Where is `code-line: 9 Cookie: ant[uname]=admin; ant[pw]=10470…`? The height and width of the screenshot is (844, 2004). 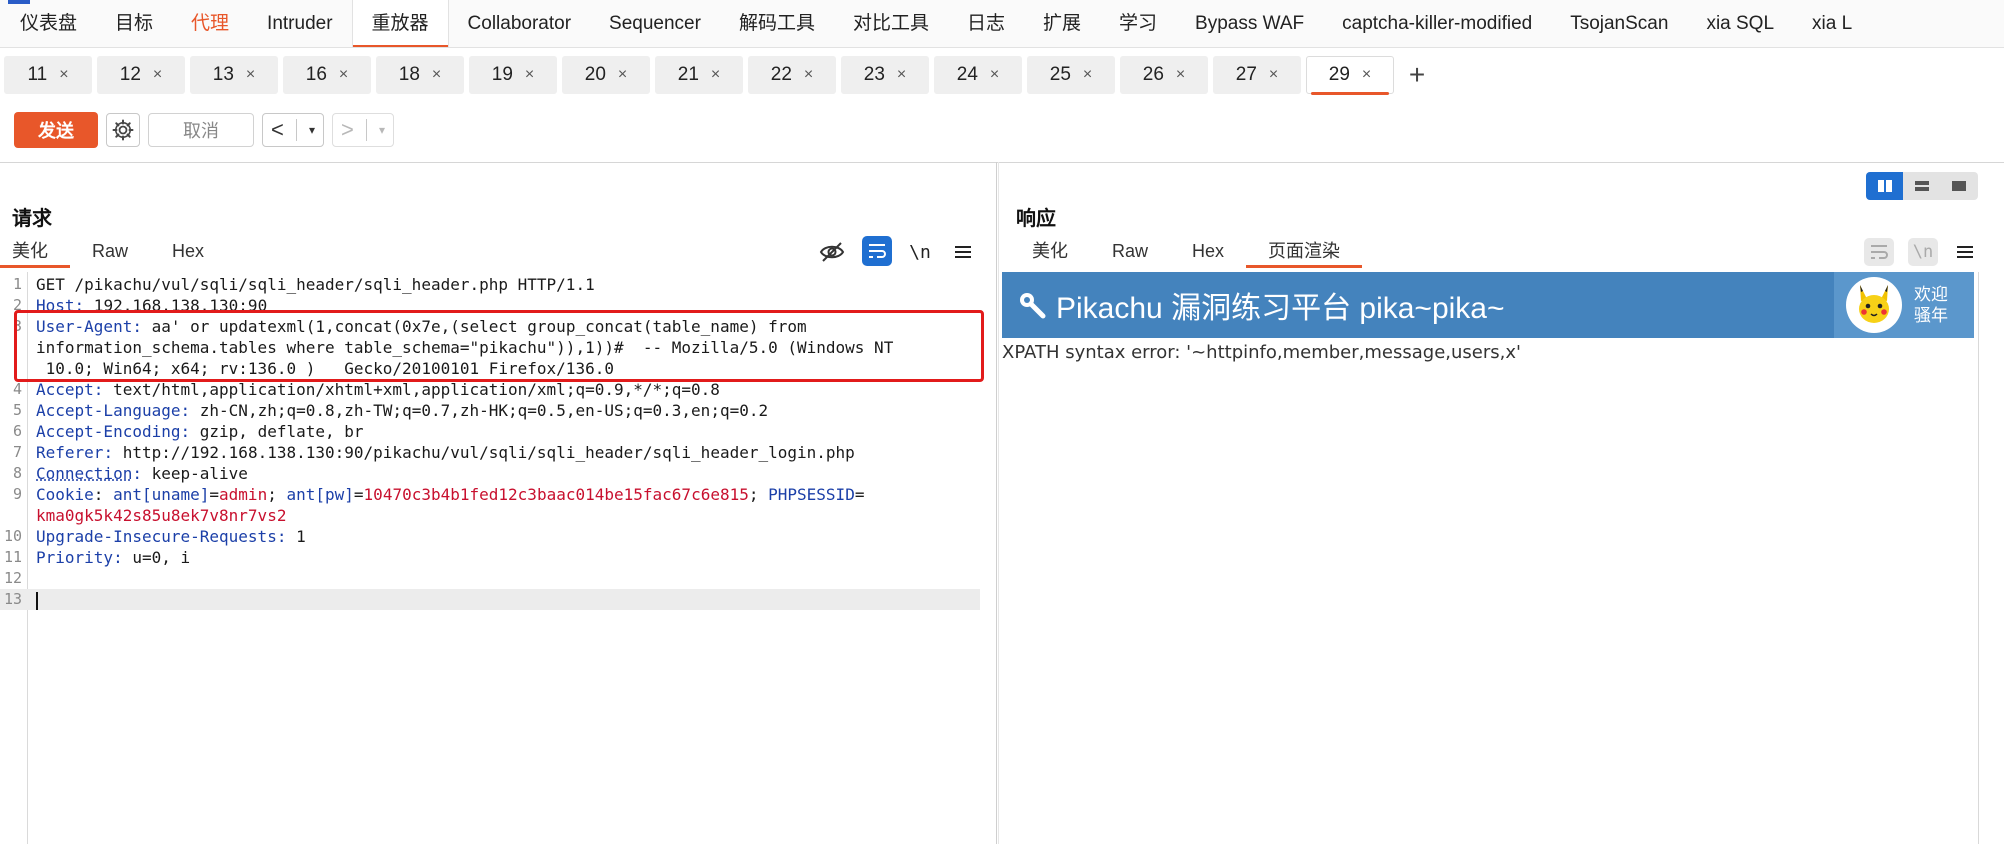 code-line: 9 Cookie: ant[uname]=admin; ant[pw]=10470… is located at coordinates (490, 494).